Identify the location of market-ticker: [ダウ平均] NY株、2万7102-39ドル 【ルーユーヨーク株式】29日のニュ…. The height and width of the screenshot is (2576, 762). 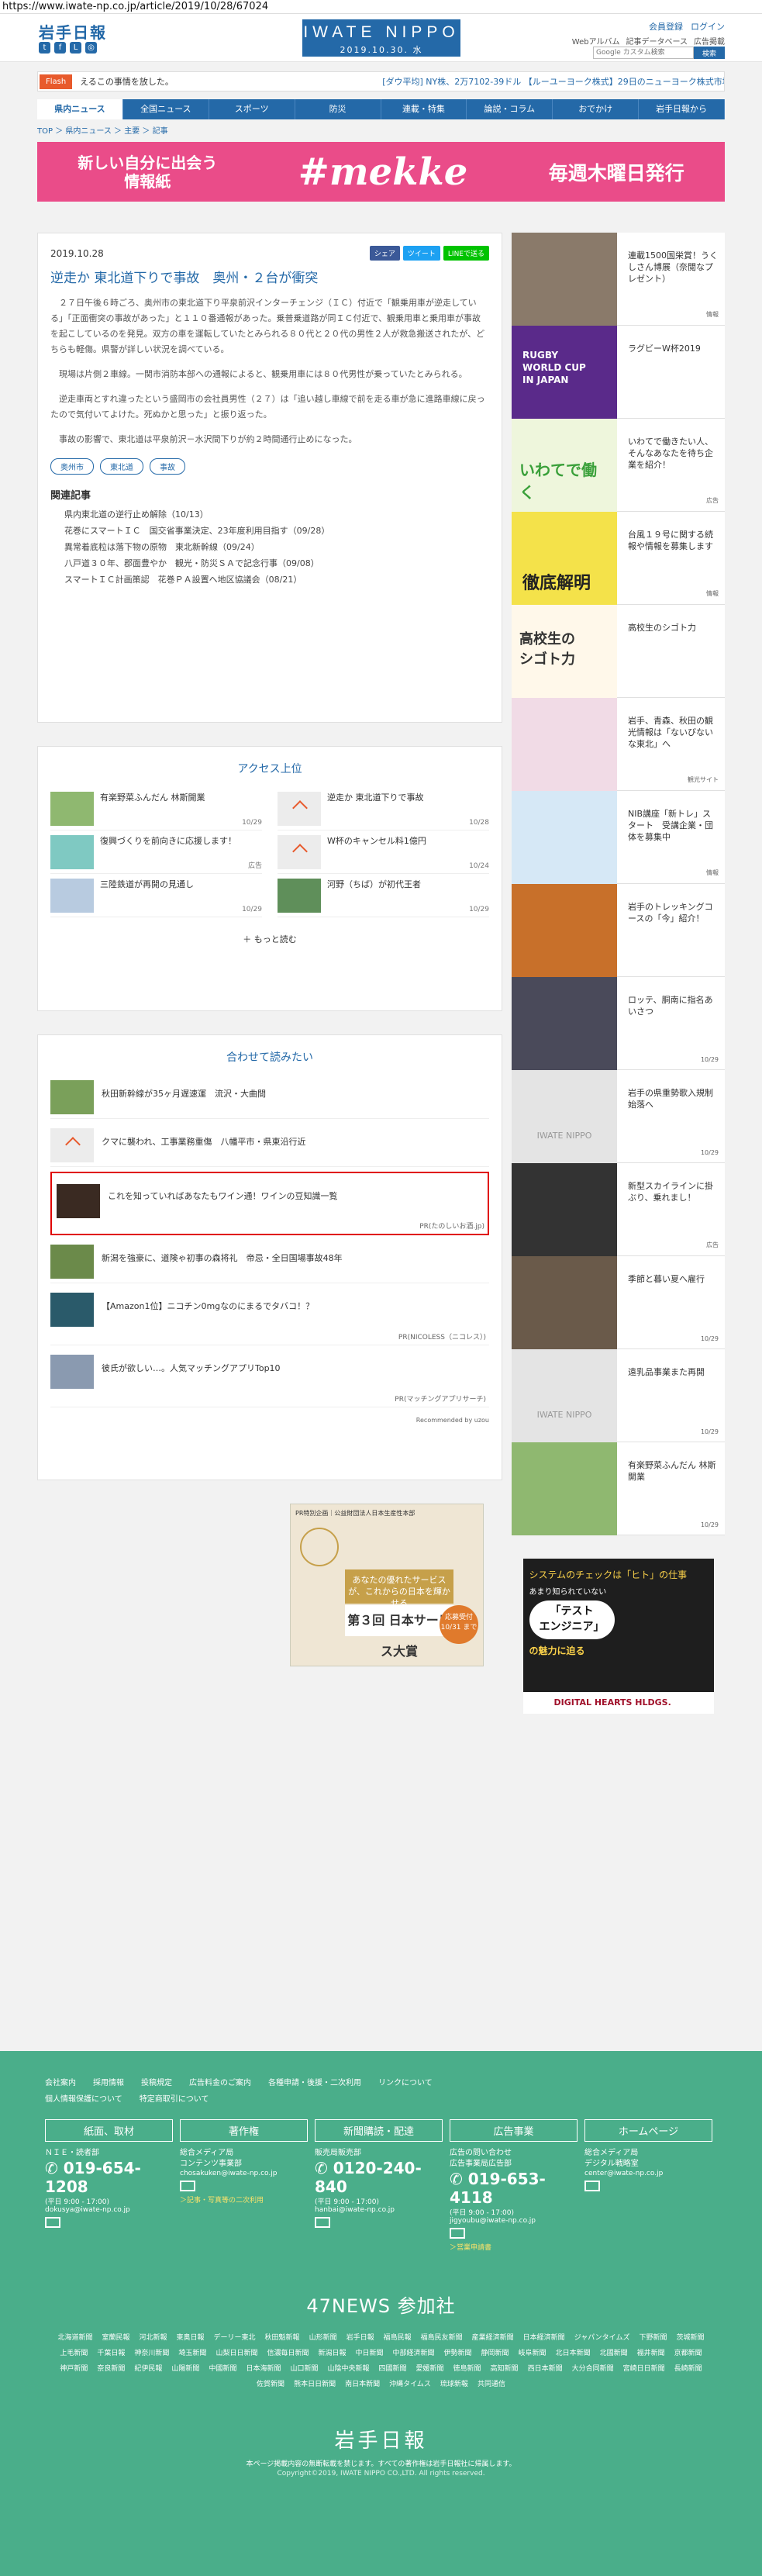
(553, 82).